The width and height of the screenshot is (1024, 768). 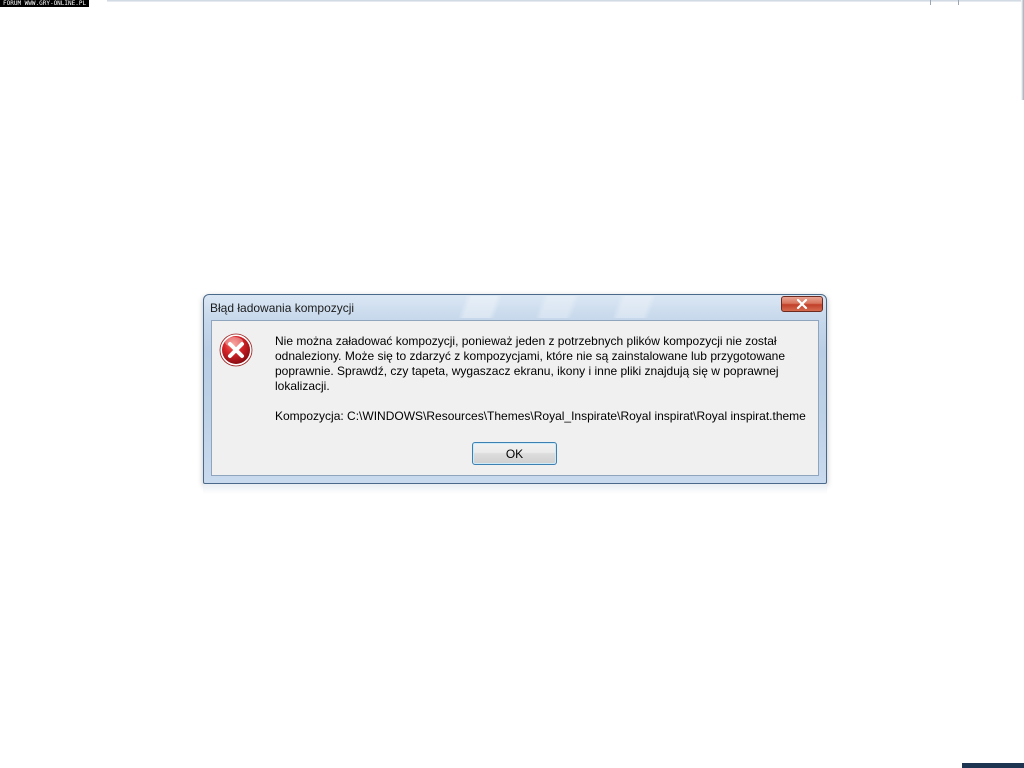 I want to click on watermark: FORUM WWW.GRY-ONLINE.PL, so click(x=45, y=3).